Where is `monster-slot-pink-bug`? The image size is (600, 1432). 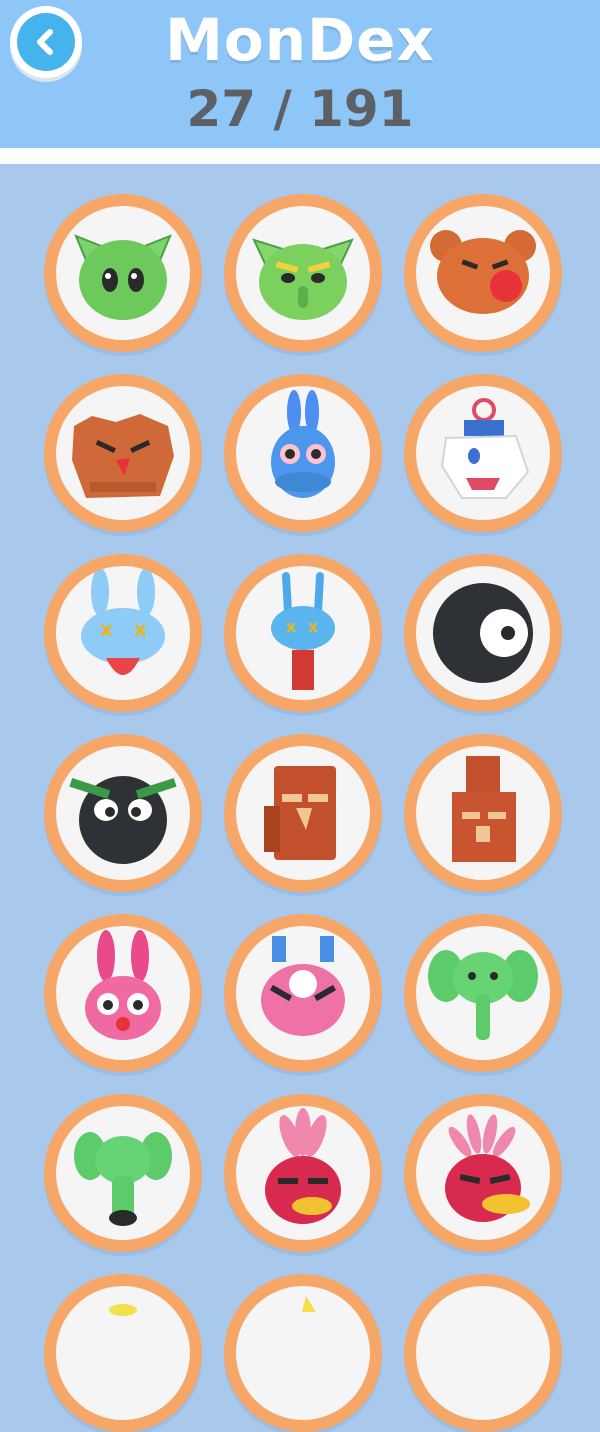
monster-slot-pink-bug is located at coordinates (303, 993).